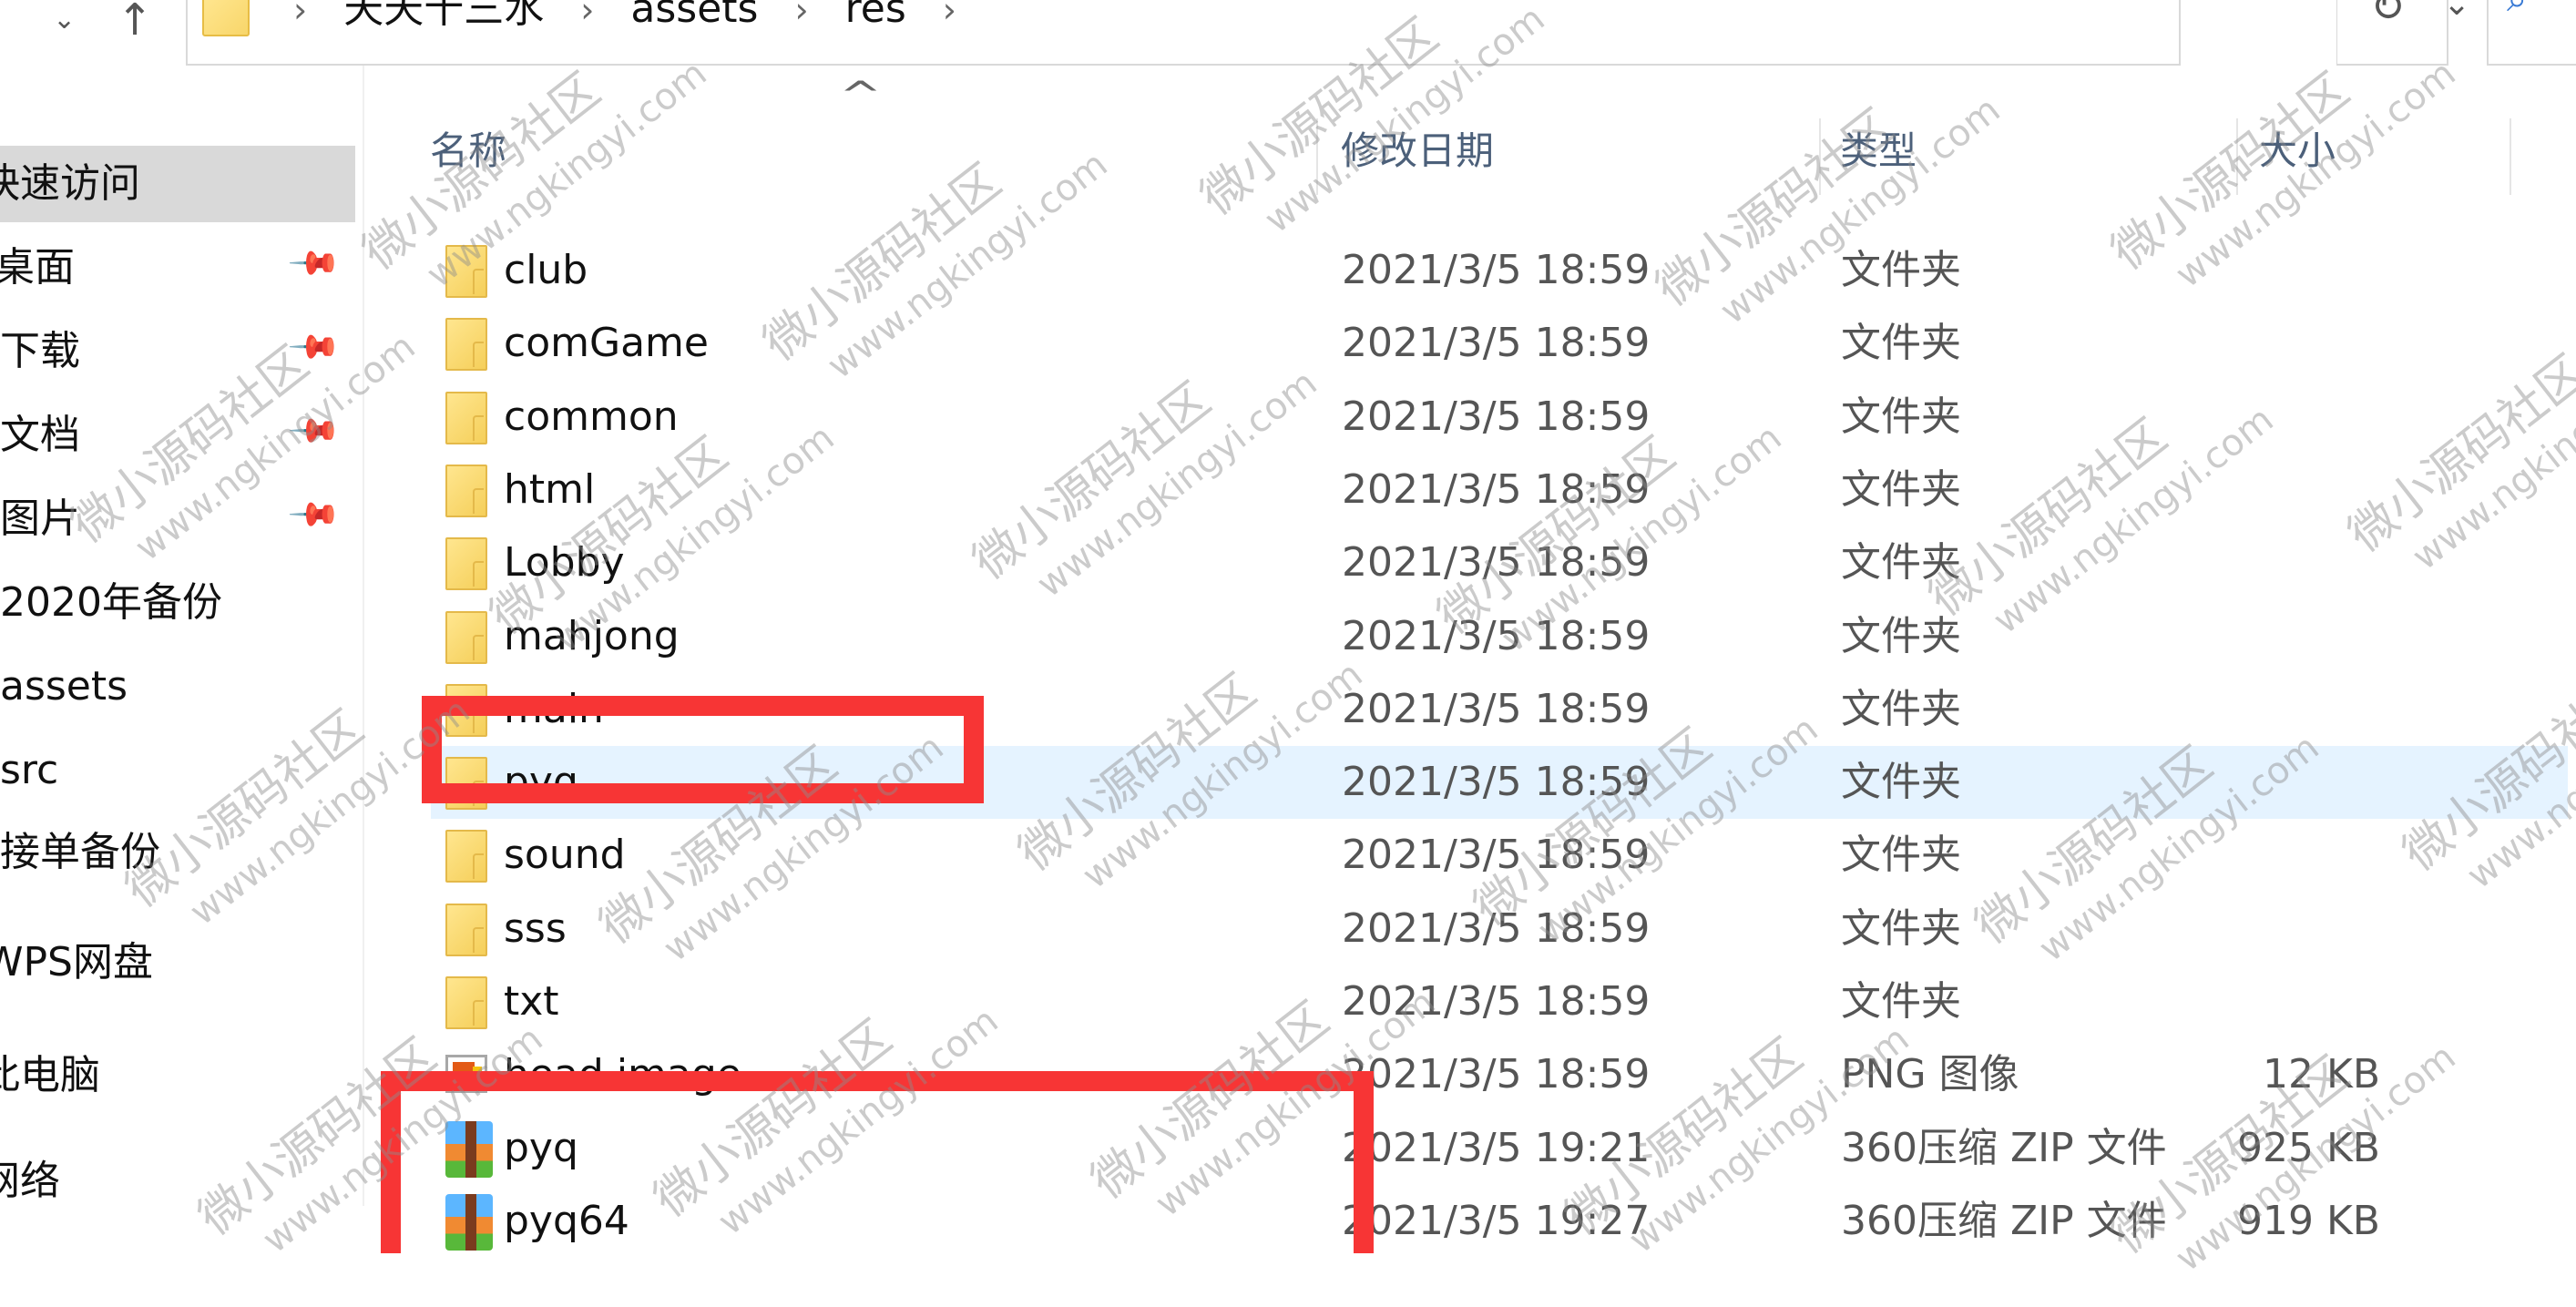 This screenshot has height=1307, width=2576. Describe the element at coordinates (40, 518) in the screenshot. I see `sidebar-item-label: 图片` at that location.